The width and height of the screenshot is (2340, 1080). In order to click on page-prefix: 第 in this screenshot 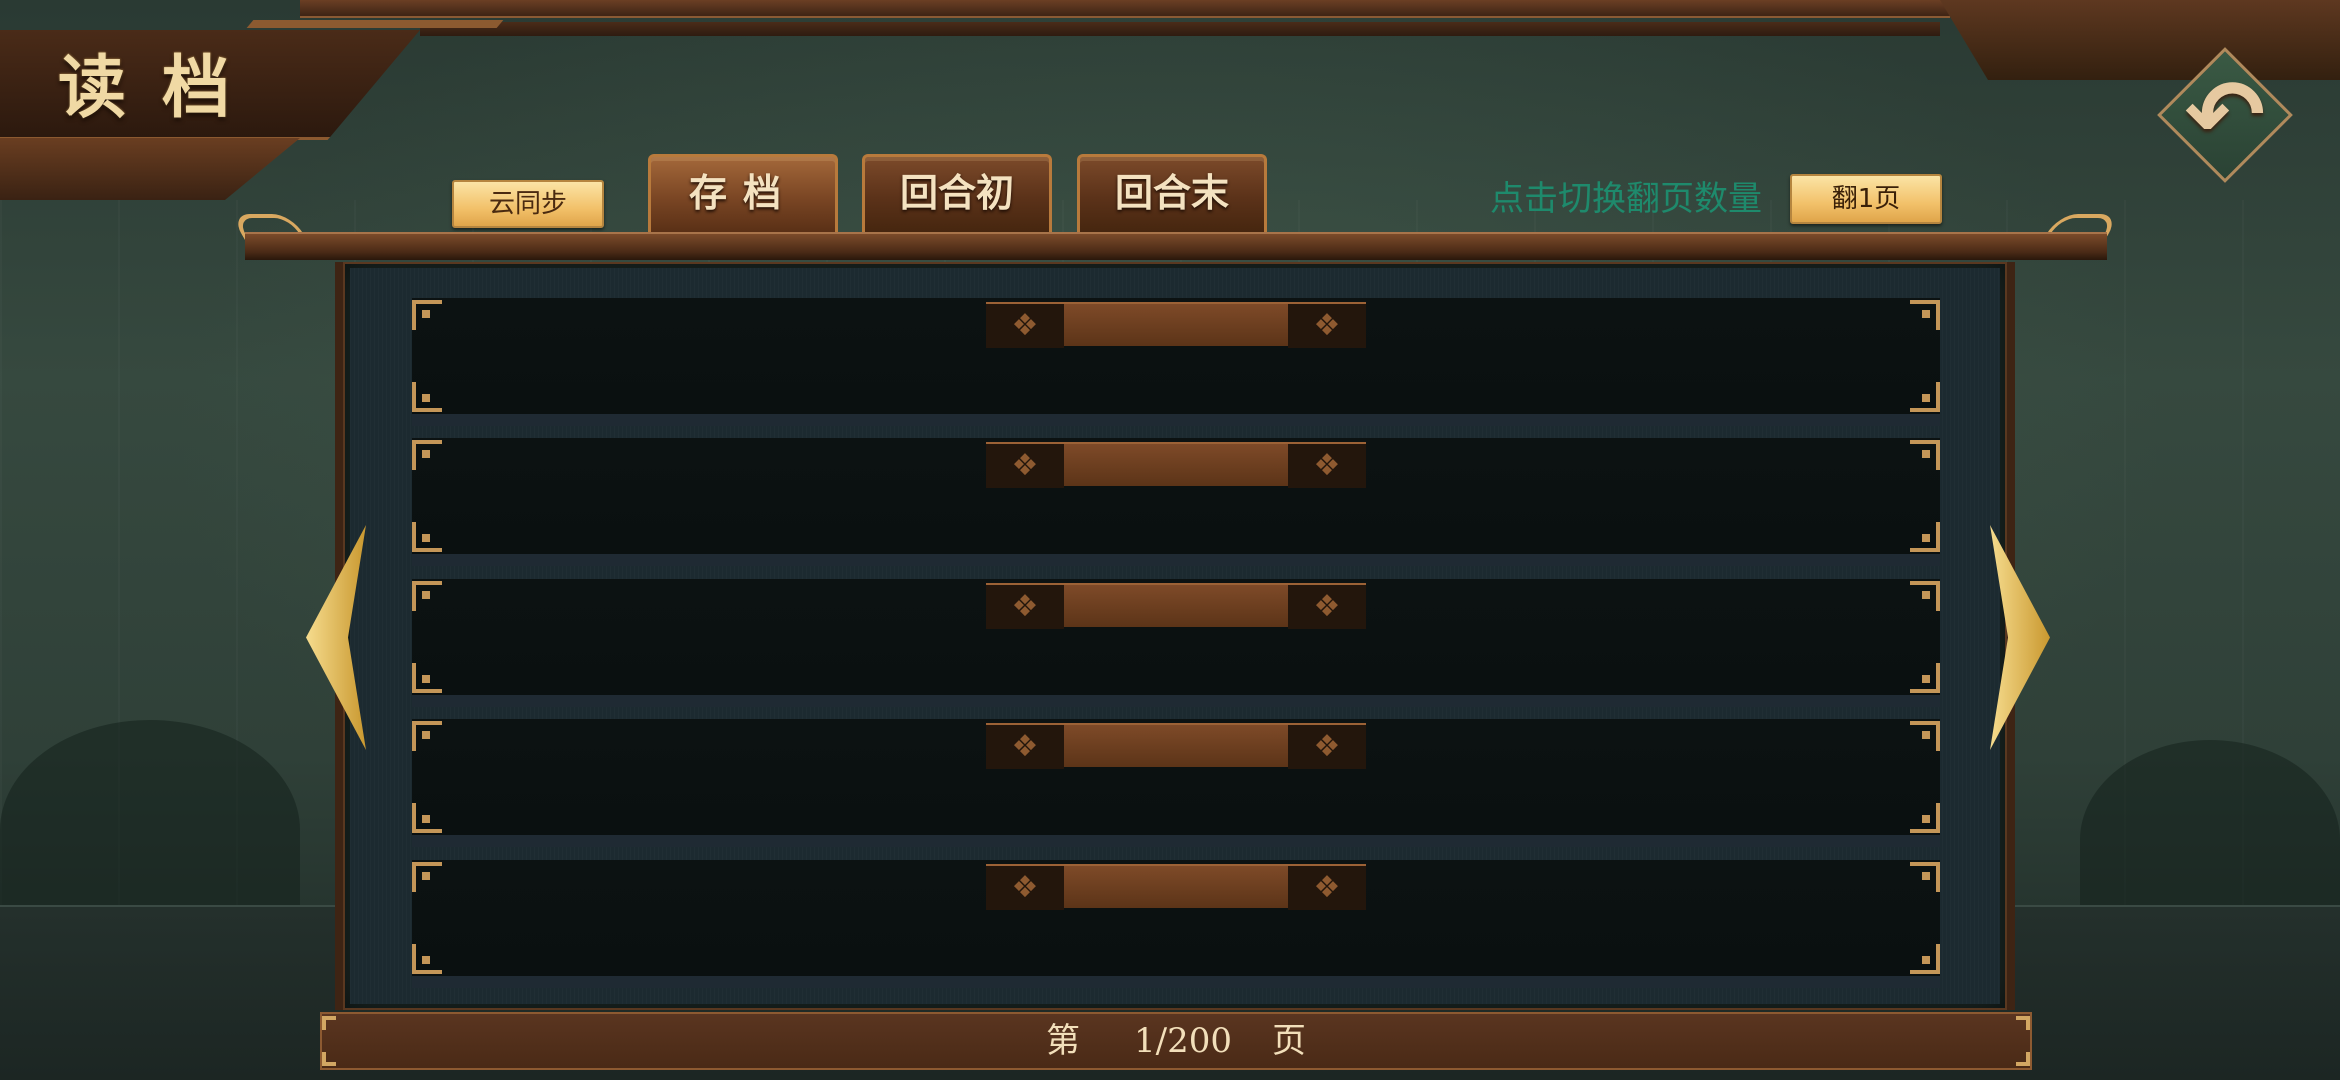, I will do `click(1063, 1041)`.